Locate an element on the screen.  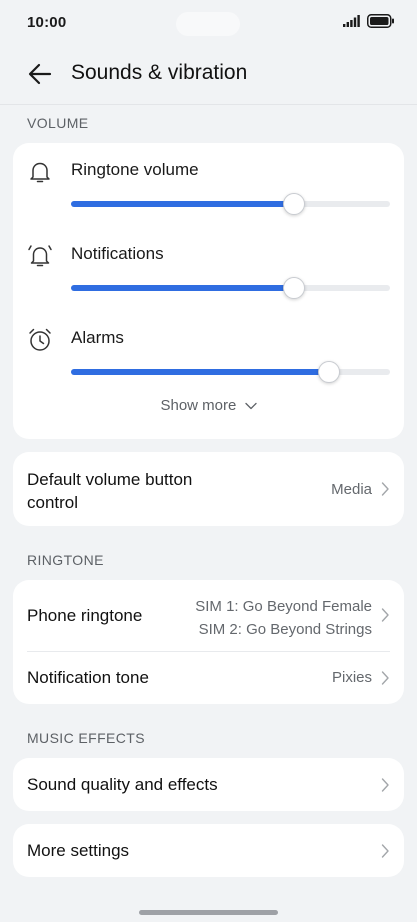
row-title: Phone ringtone is located at coordinates (85, 615).